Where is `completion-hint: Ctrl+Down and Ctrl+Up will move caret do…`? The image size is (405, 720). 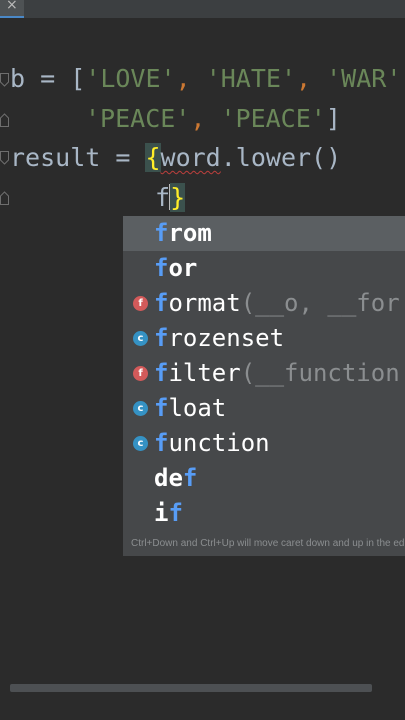
completion-hint: Ctrl+Down and Ctrl+Up will move caret do… is located at coordinates (268, 543).